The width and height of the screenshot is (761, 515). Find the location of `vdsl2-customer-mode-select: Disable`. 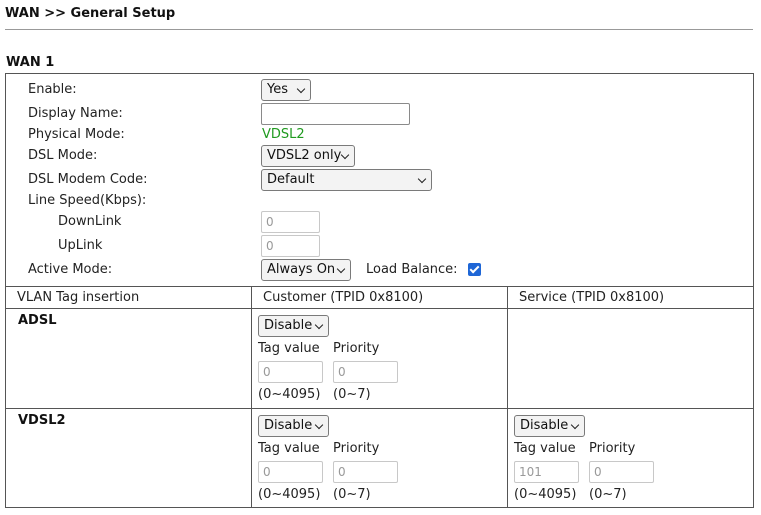

vdsl2-customer-mode-select: Disable is located at coordinates (293, 426).